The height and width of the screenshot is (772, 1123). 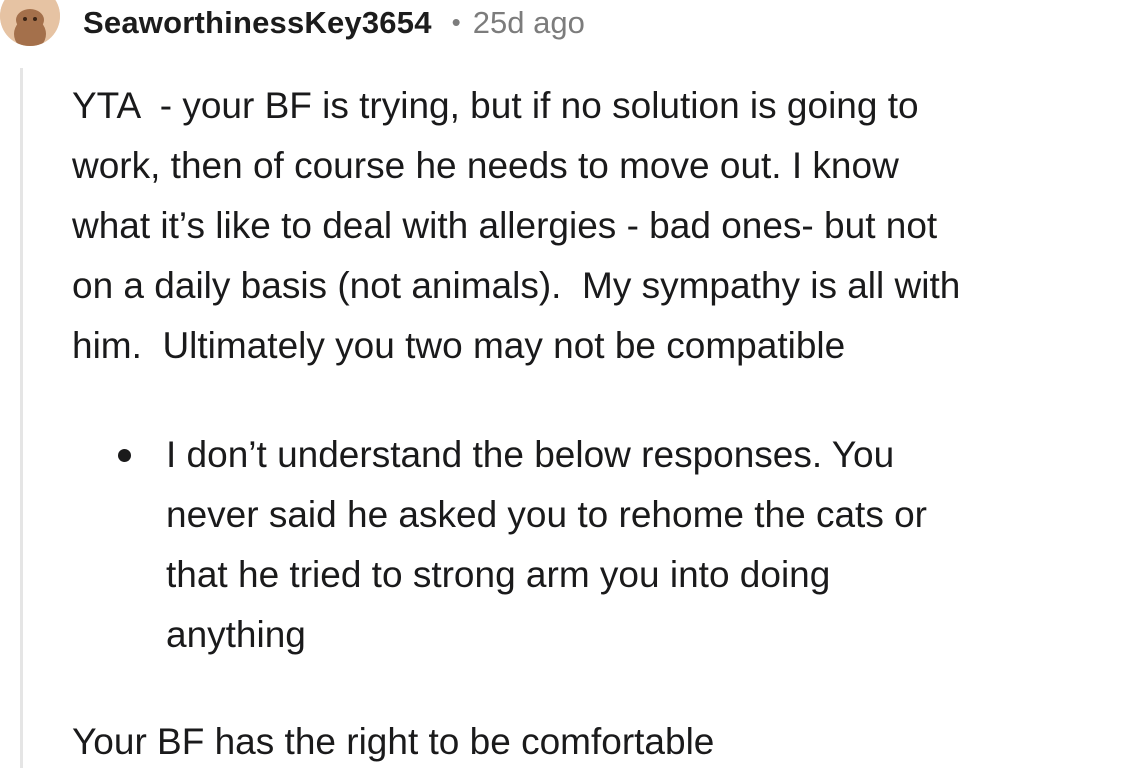 I want to click on snoo-avatar-icon, so click(x=30, y=23).